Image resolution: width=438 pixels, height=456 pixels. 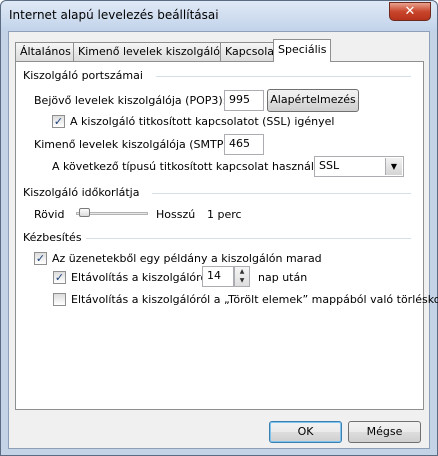 I want to click on window-title: Internet alapú levelezés beállításai, so click(x=114, y=15).